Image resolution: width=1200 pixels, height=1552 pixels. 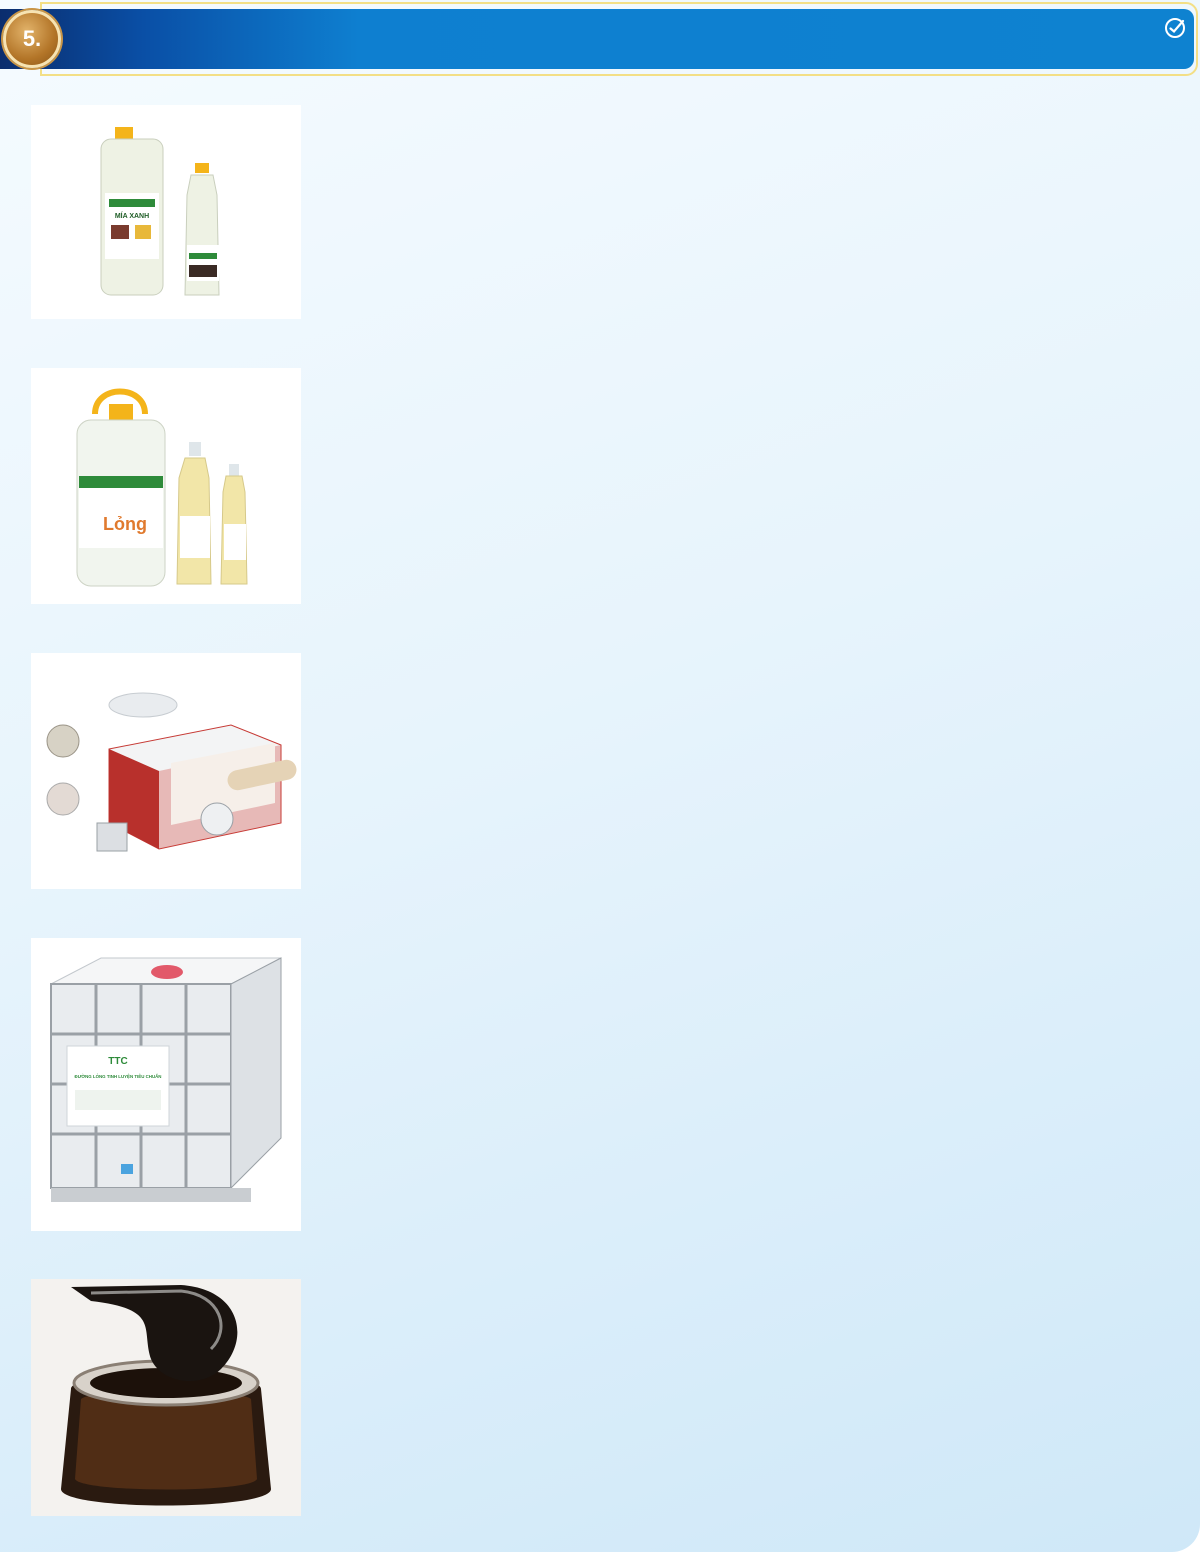 I want to click on bottle-label-long: Lỏng, so click(x=125, y=524).